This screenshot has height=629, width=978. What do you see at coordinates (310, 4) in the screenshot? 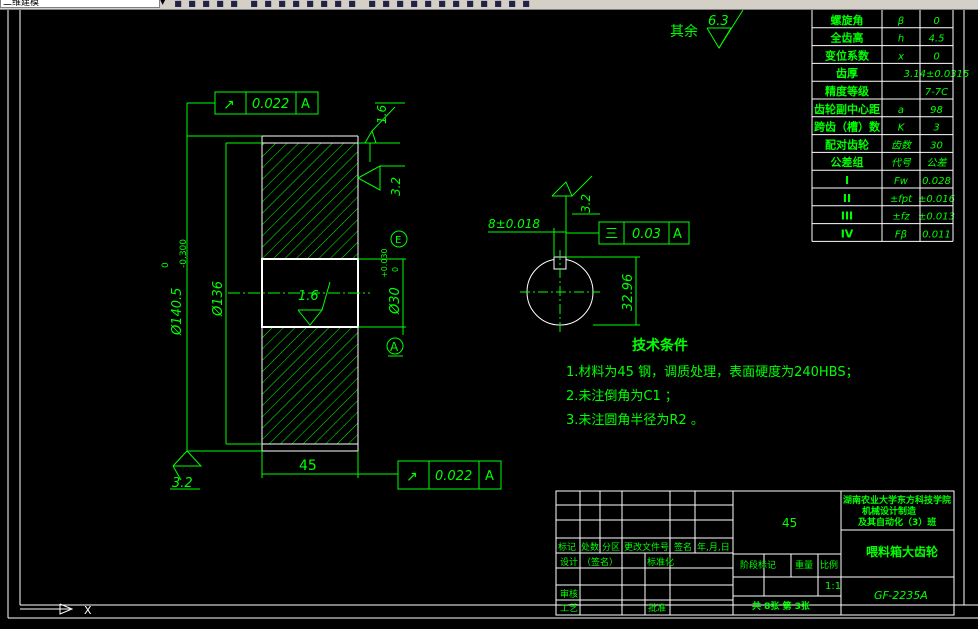
I see `tb-icon-10: ■` at bounding box center [310, 4].